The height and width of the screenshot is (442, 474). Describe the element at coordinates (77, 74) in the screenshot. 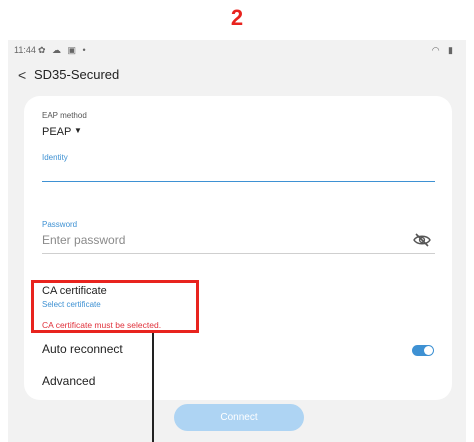

I see `page-title: SD35-Secured` at that location.